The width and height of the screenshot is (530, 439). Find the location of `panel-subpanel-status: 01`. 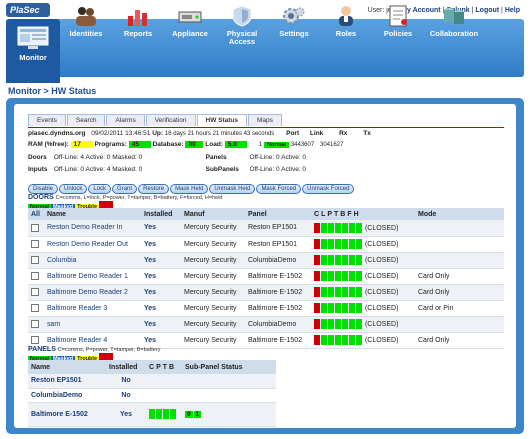

panel-subpanel-status: 01 is located at coordinates (229, 414).